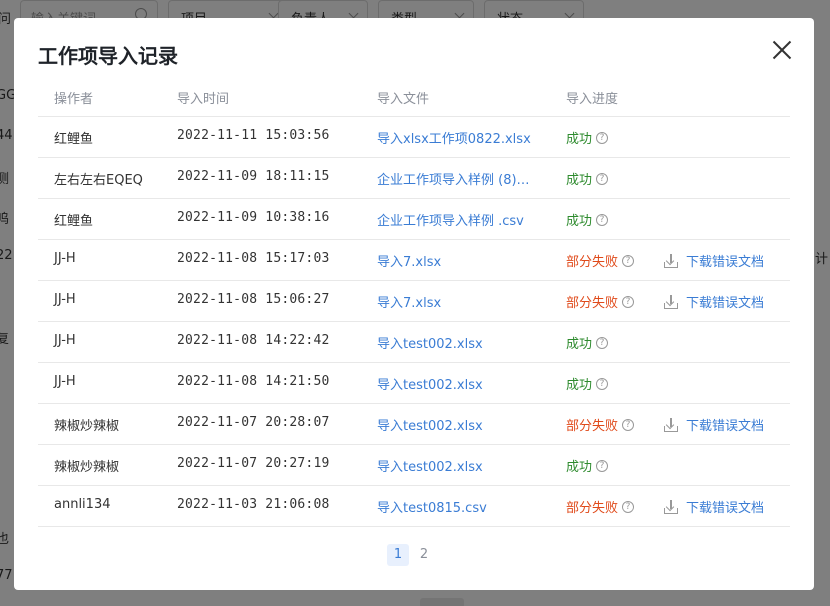 The width and height of the screenshot is (830, 606). What do you see at coordinates (253, 258) in the screenshot?
I see `time-cell: 2022-11-08 15:17:03` at bounding box center [253, 258].